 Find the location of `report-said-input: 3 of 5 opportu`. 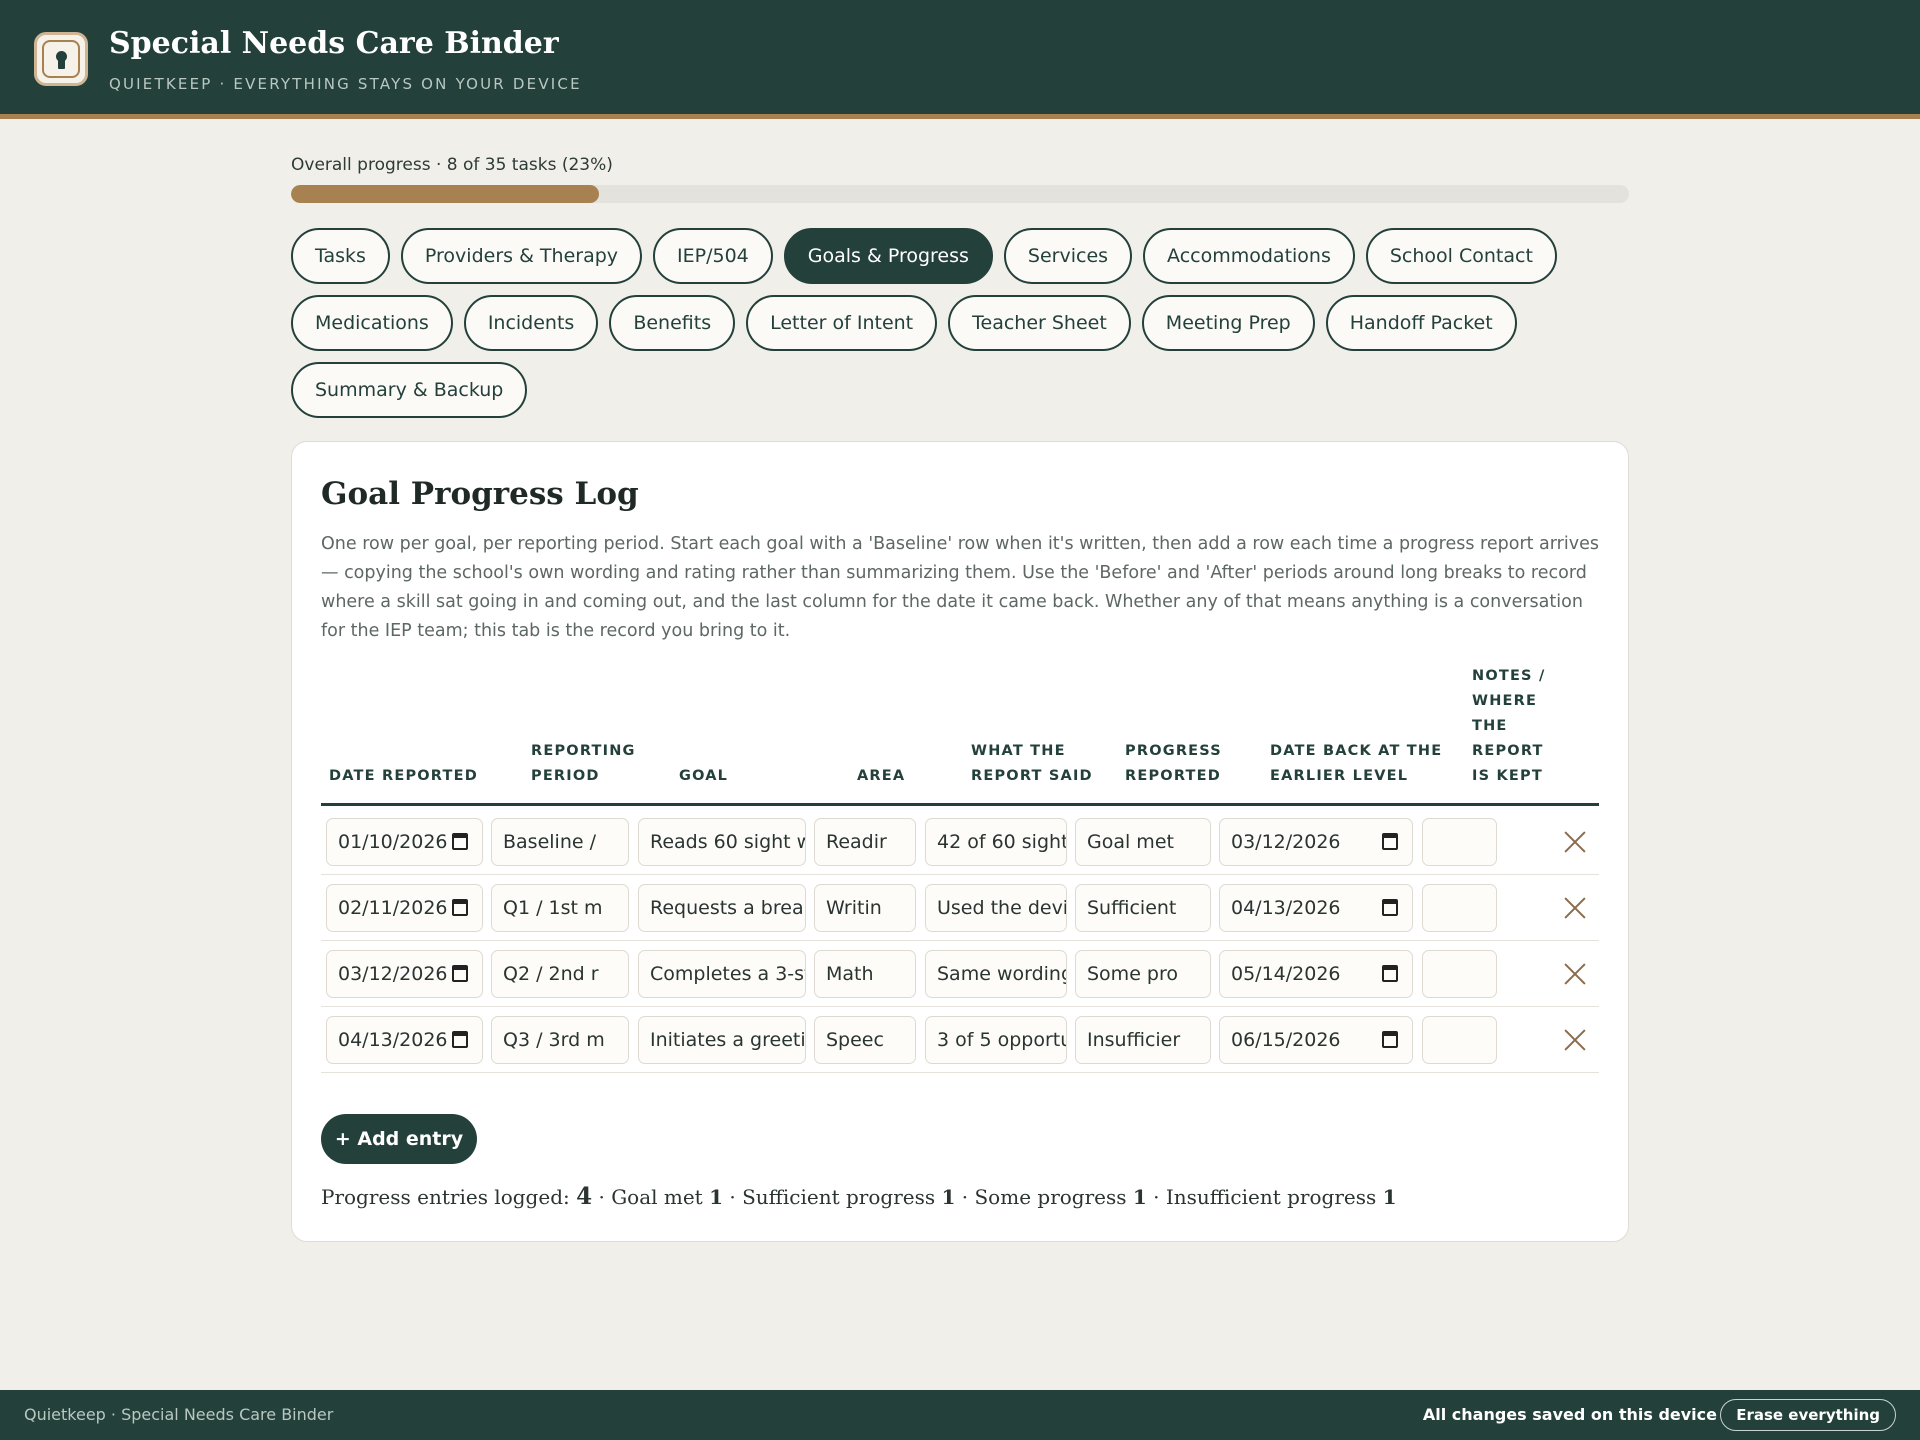

report-said-input: 3 of 5 opportu is located at coordinates (996, 1040).